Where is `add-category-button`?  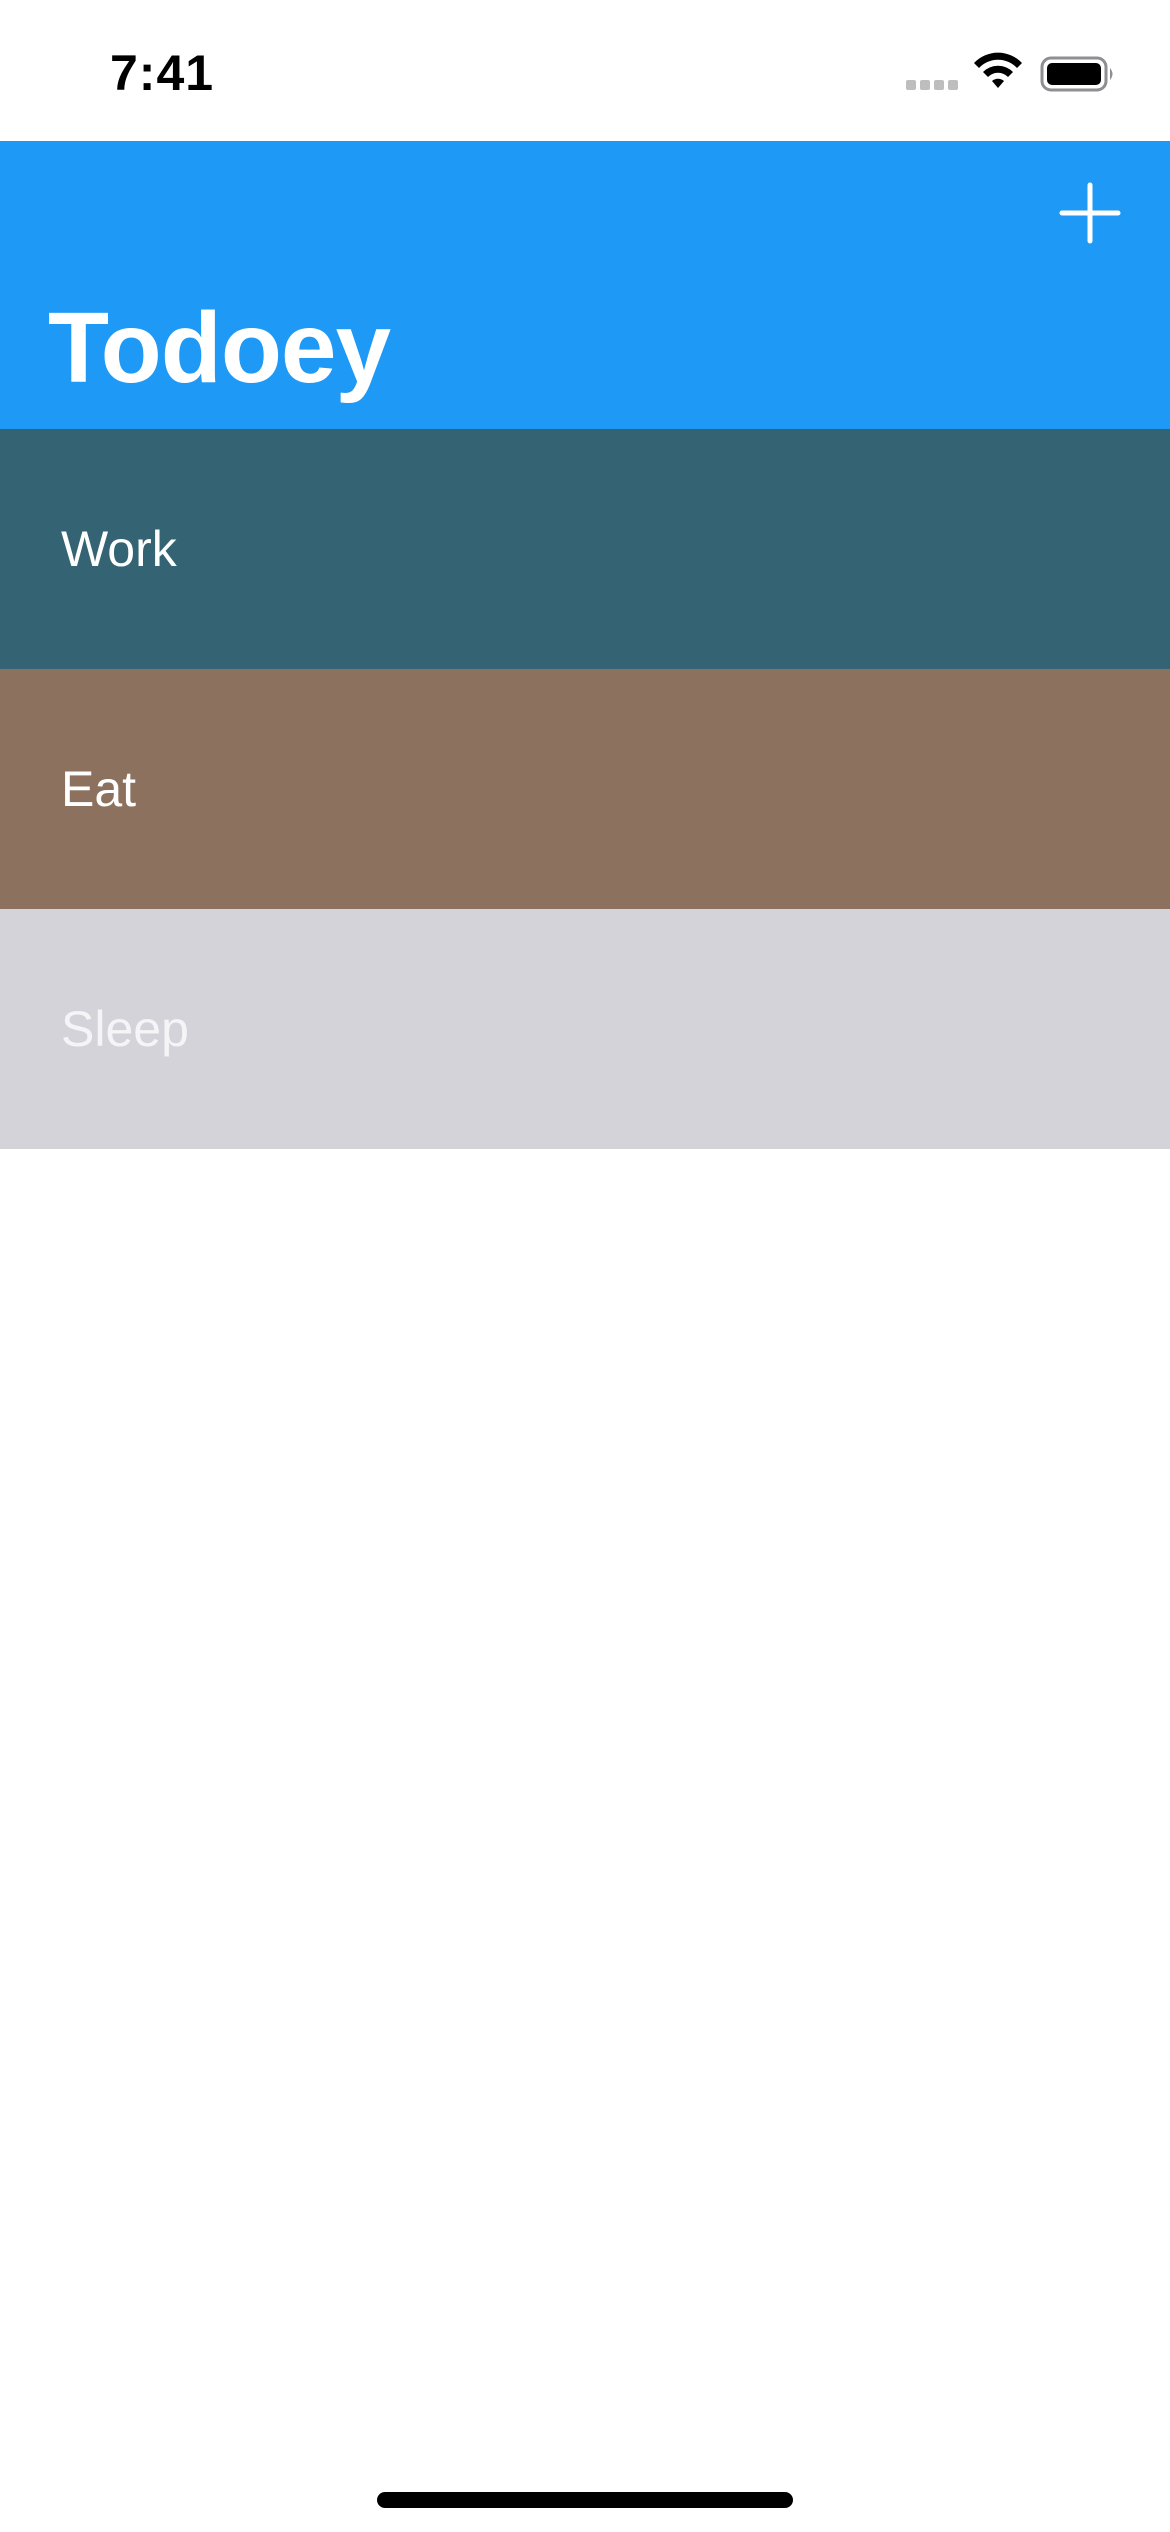 add-category-button is located at coordinates (1090, 213).